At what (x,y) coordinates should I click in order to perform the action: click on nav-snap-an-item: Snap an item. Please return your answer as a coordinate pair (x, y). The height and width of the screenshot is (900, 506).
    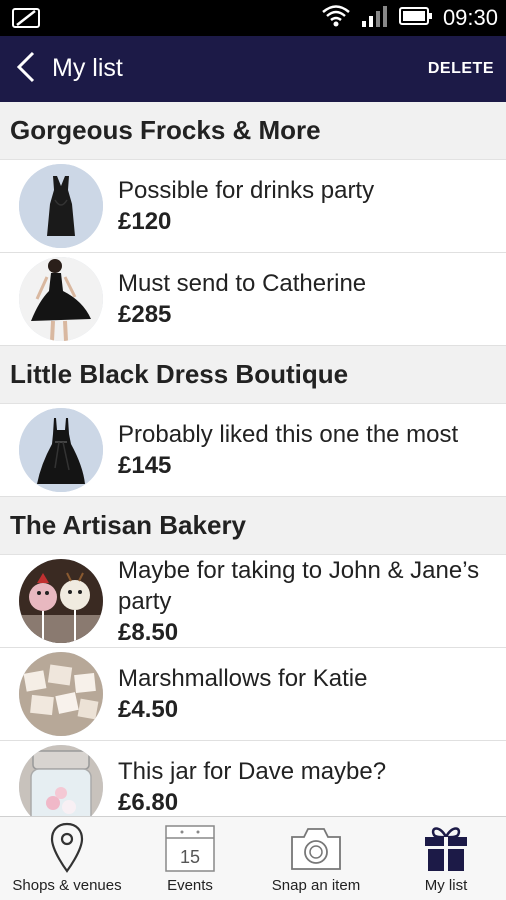
    Looking at the image, I should click on (316, 858).